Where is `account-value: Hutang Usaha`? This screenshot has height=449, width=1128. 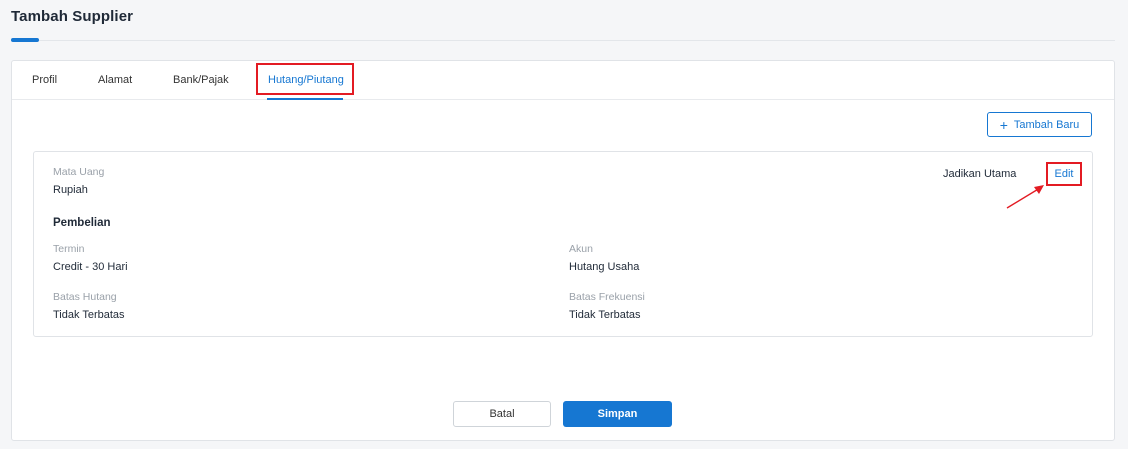 account-value: Hutang Usaha is located at coordinates (604, 267).